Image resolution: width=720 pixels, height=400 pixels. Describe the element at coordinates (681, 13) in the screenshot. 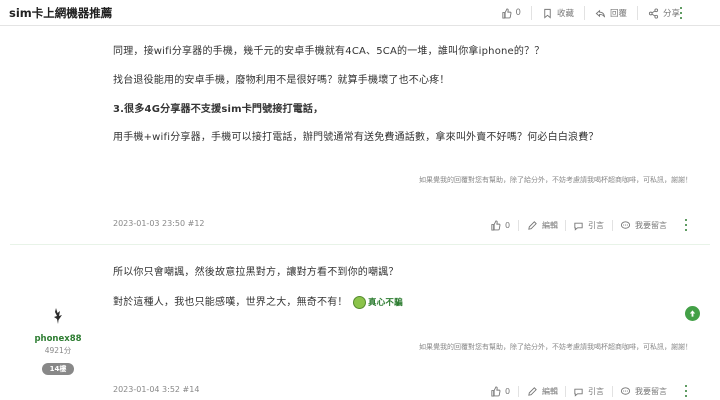

I see `more-menu-button` at that location.